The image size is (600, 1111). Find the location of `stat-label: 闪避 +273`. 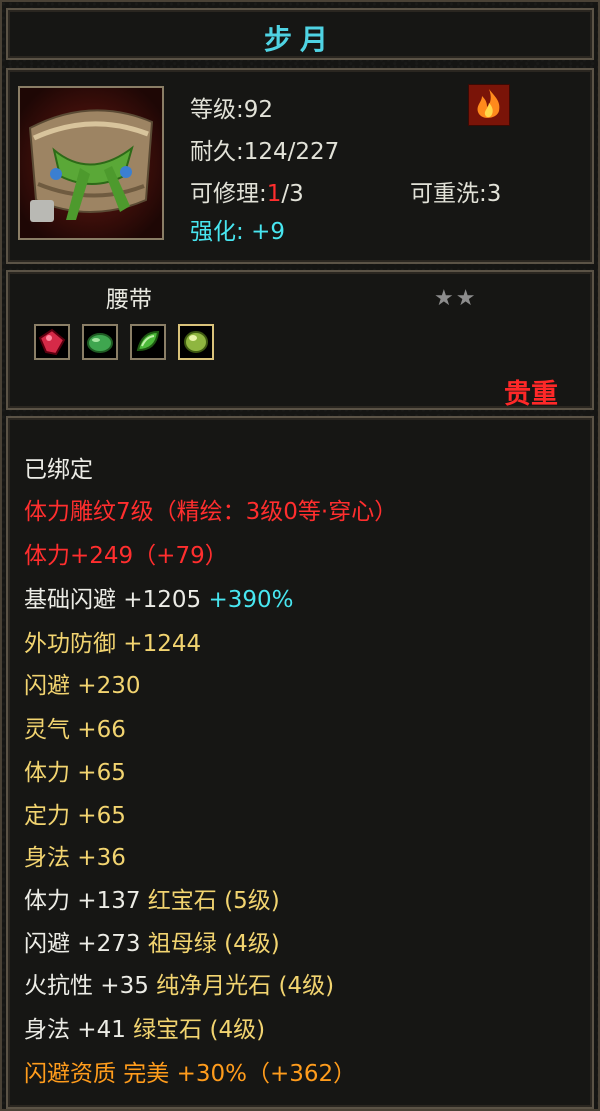

stat-label: 闪避 +273 is located at coordinates (82, 944).